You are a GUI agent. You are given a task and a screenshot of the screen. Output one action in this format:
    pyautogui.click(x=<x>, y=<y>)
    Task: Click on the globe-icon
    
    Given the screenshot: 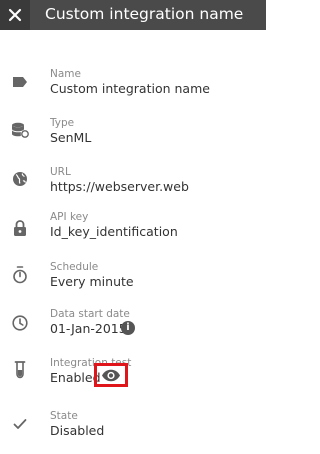 What is the action you would take?
    pyautogui.click(x=20, y=179)
    